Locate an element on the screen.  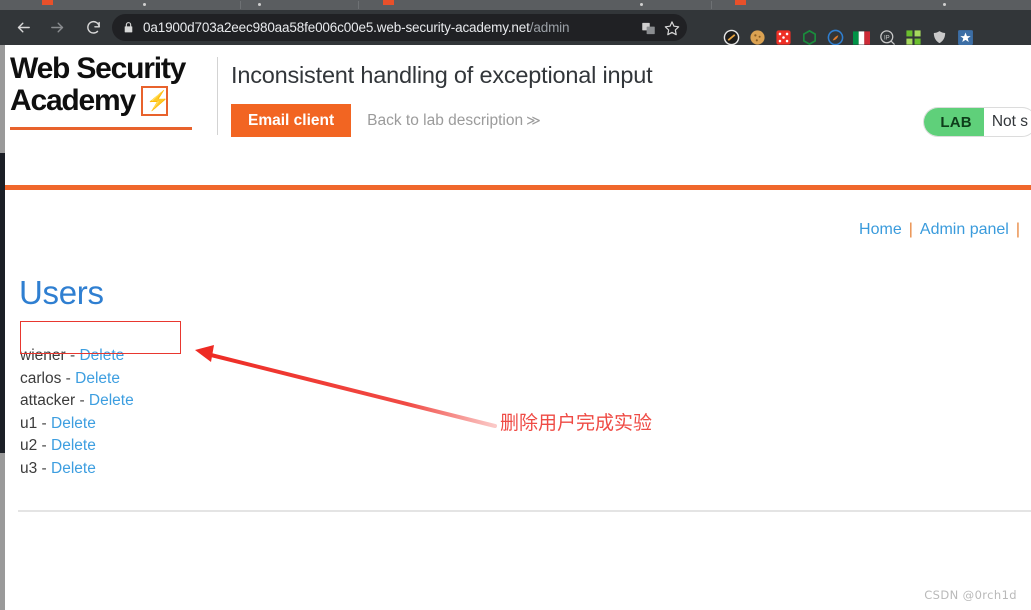
users-heading: Users is located at coordinates (61, 292).